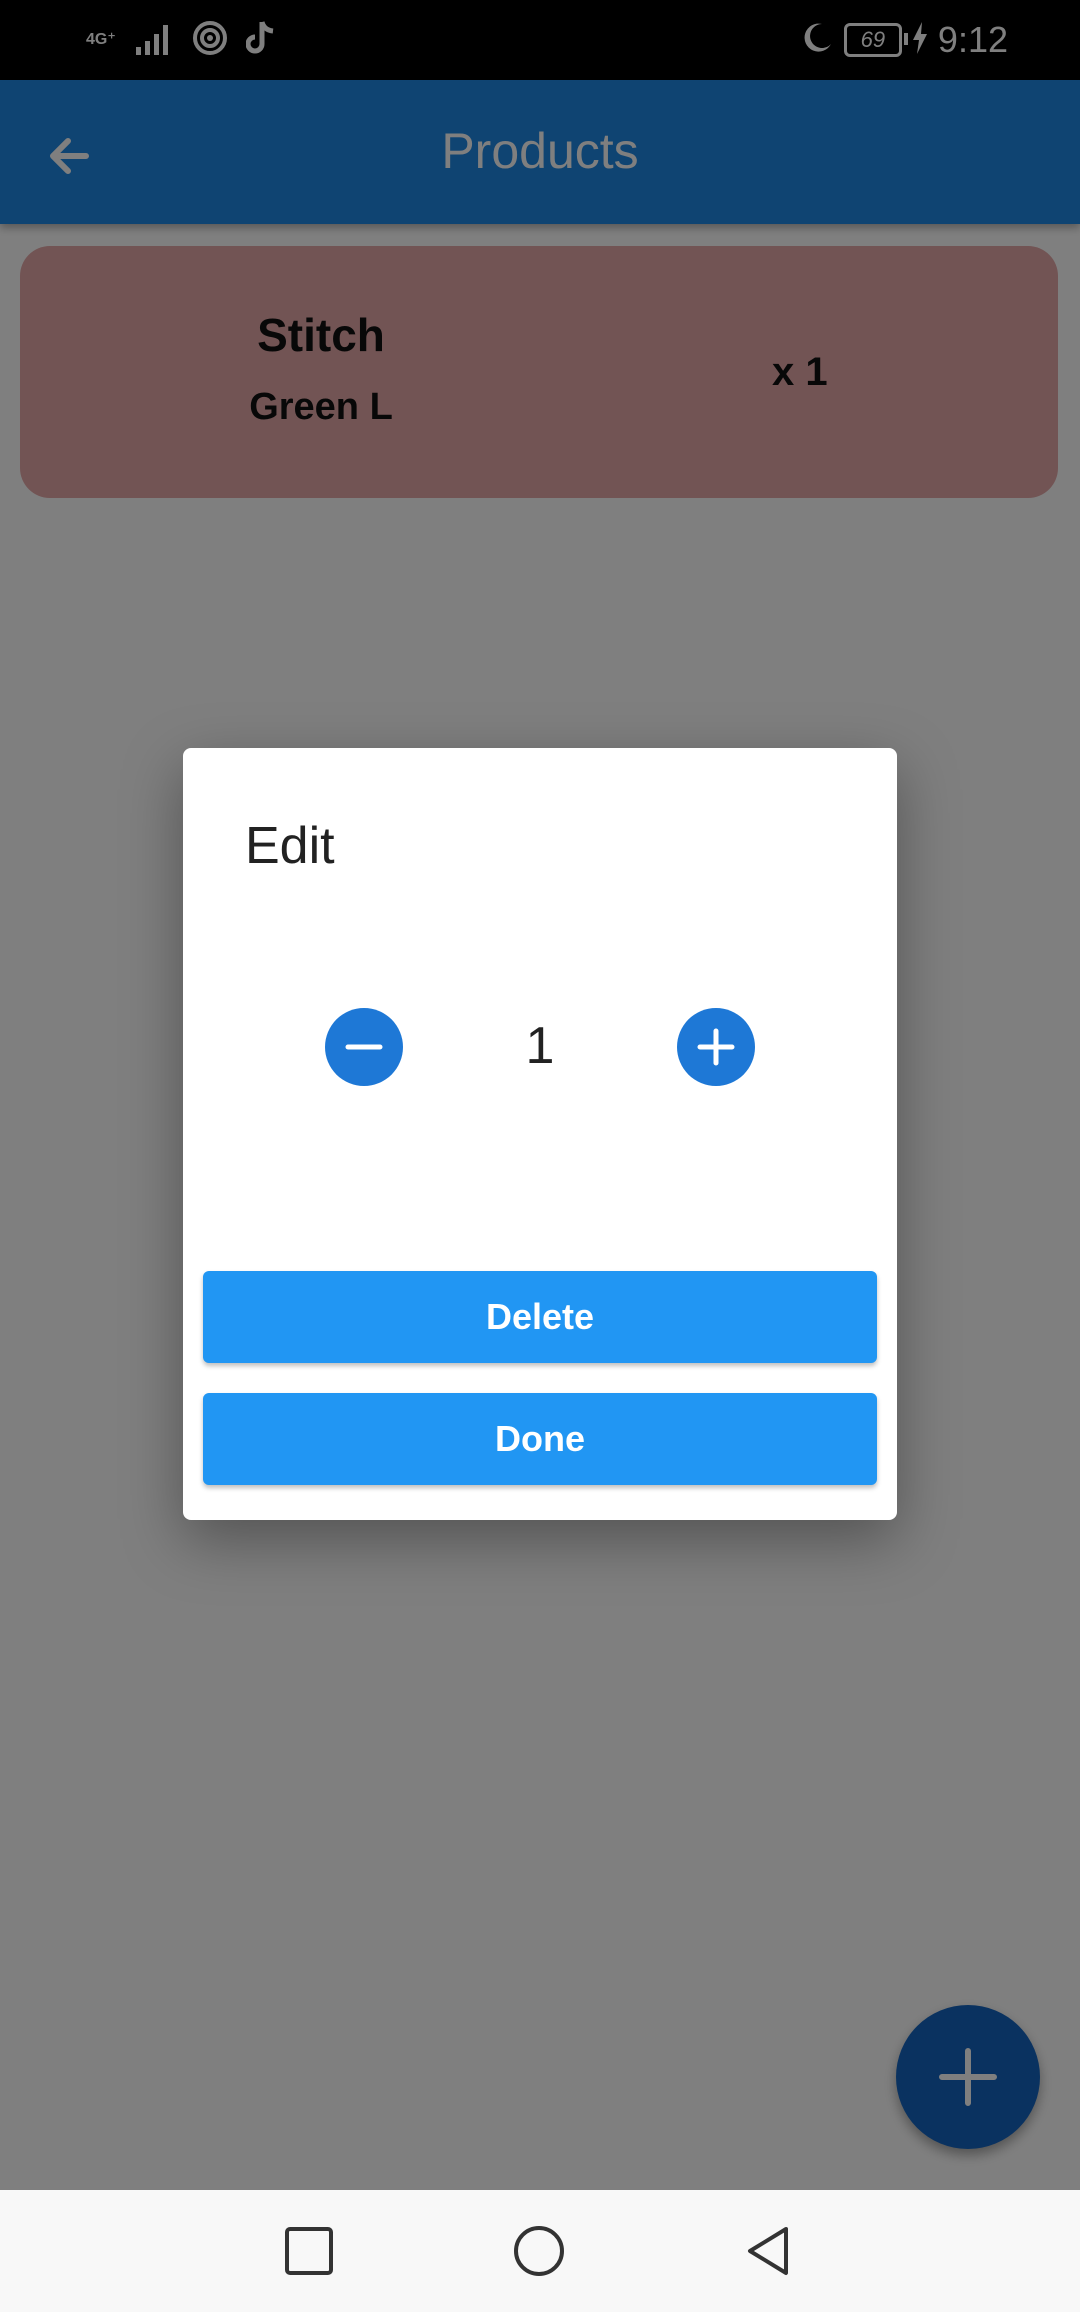  I want to click on done-button: Done, so click(540, 1439).